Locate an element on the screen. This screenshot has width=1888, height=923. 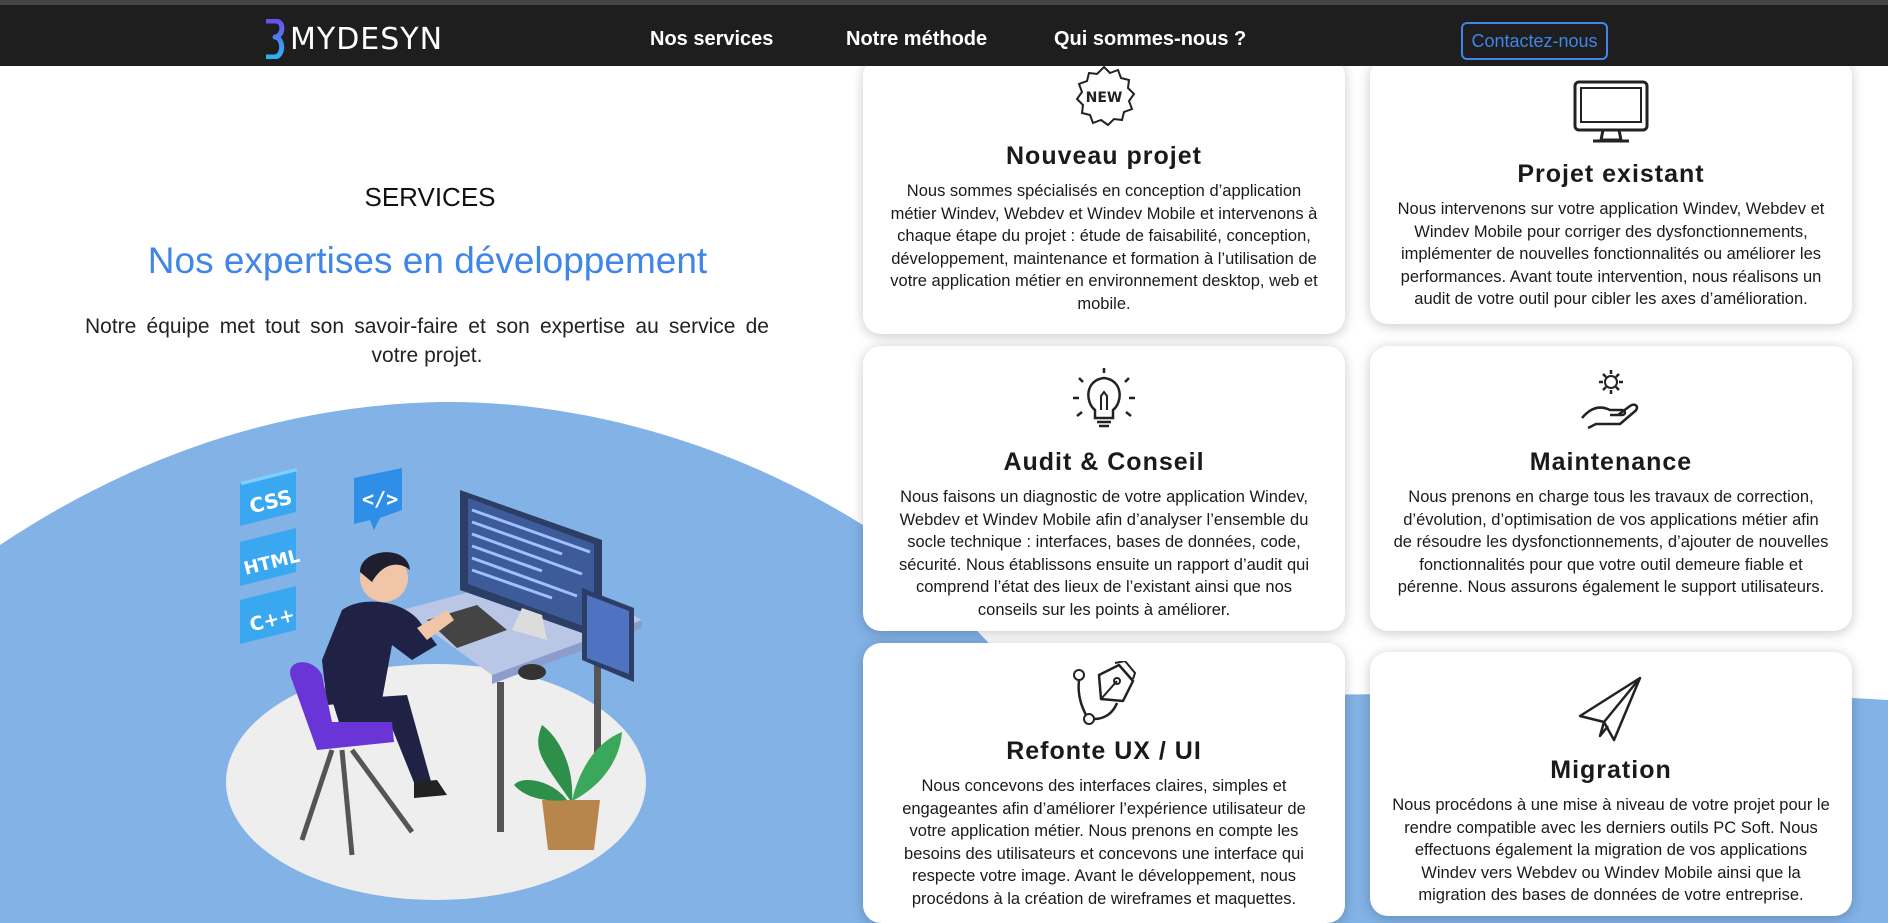
html-badge-icon: HTML is located at coordinates (271, 557).